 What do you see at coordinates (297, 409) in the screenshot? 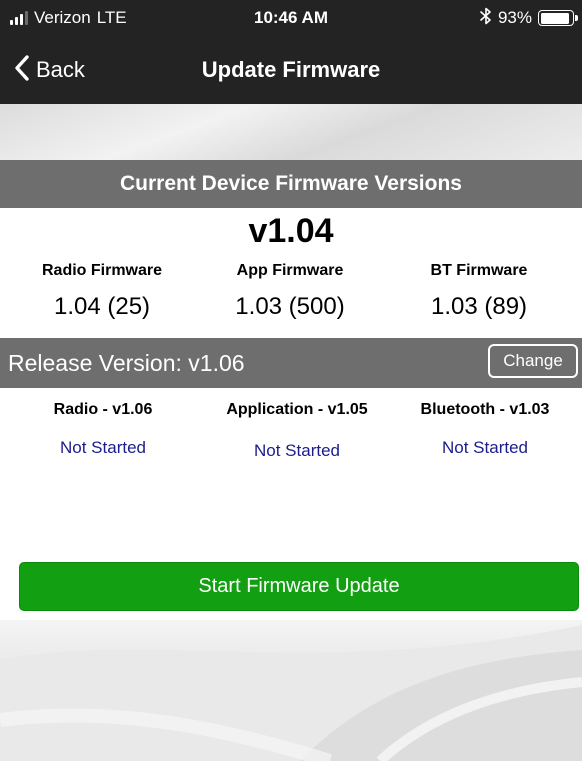
I see `application-update-label: Application - v1.05` at bounding box center [297, 409].